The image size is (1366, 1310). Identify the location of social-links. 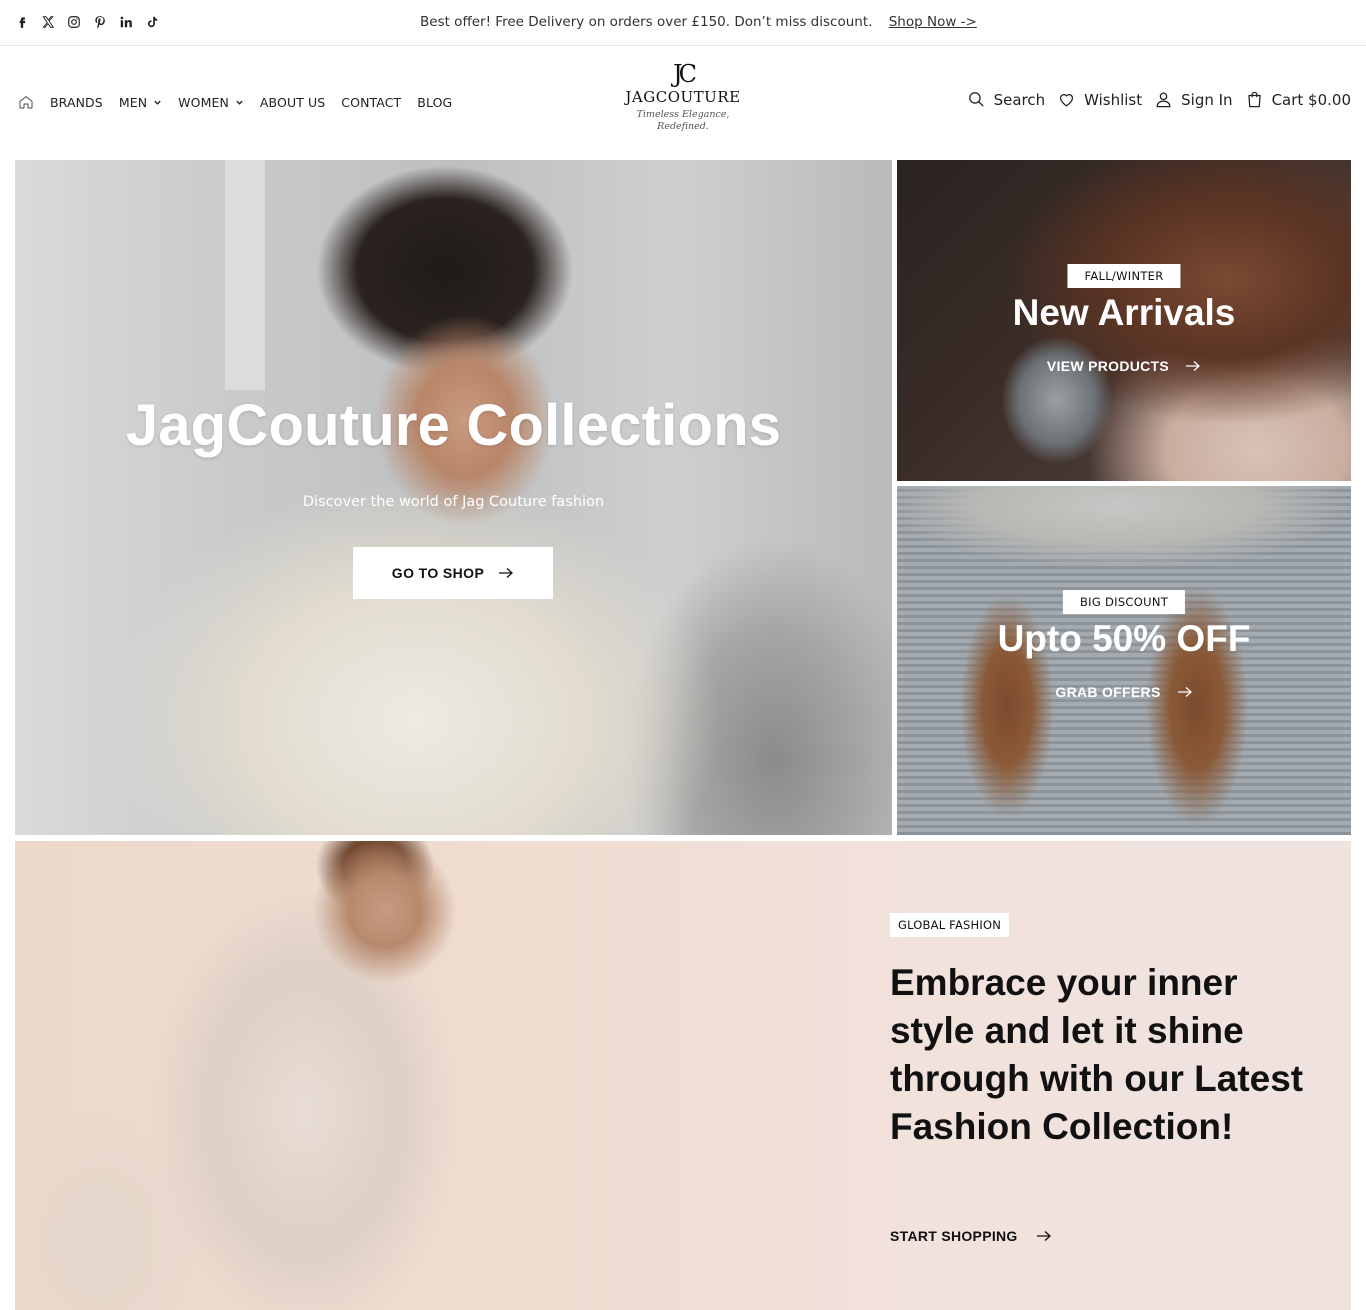
(87, 22).